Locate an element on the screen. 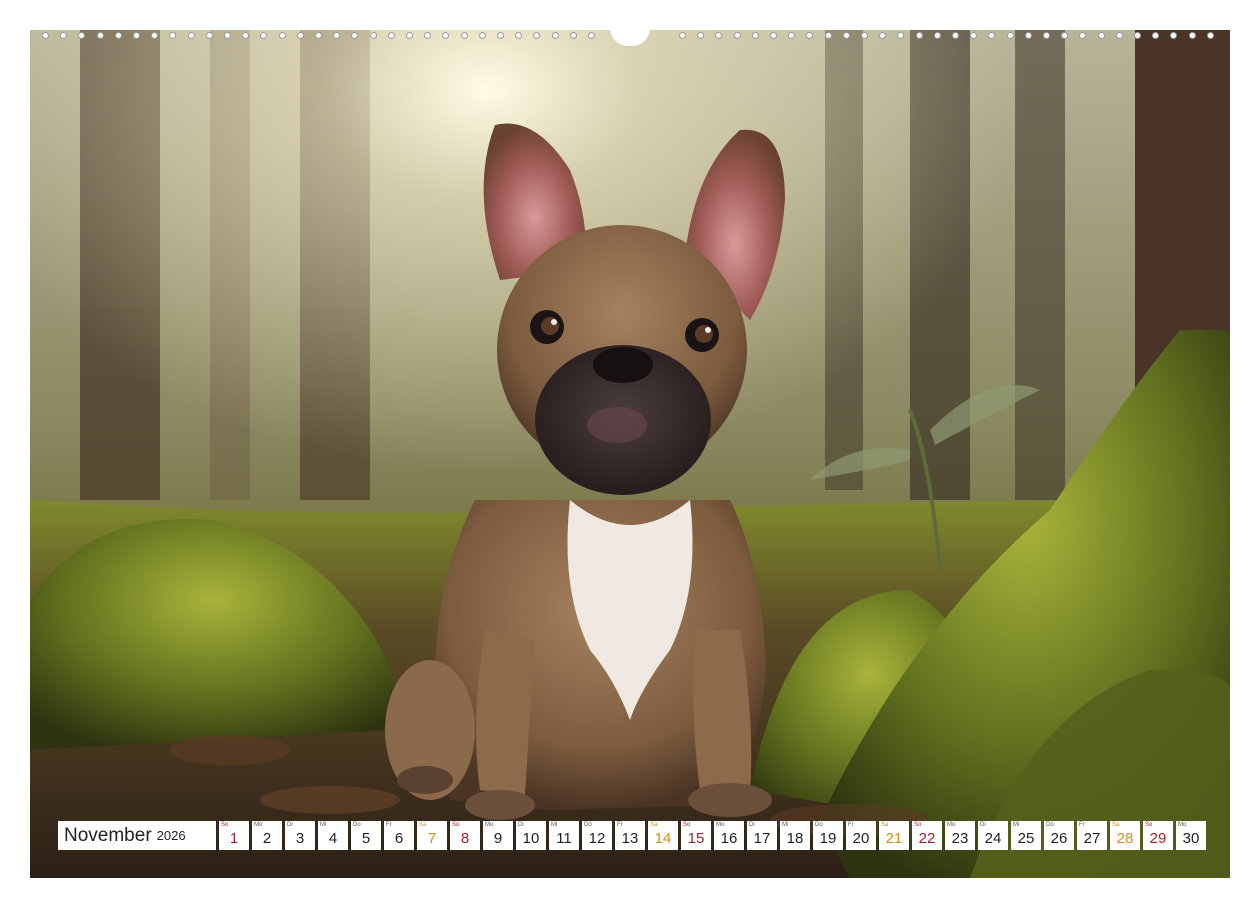 This screenshot has height=908, width=1260. day-number: 1 is located at coordinates (234, 838).